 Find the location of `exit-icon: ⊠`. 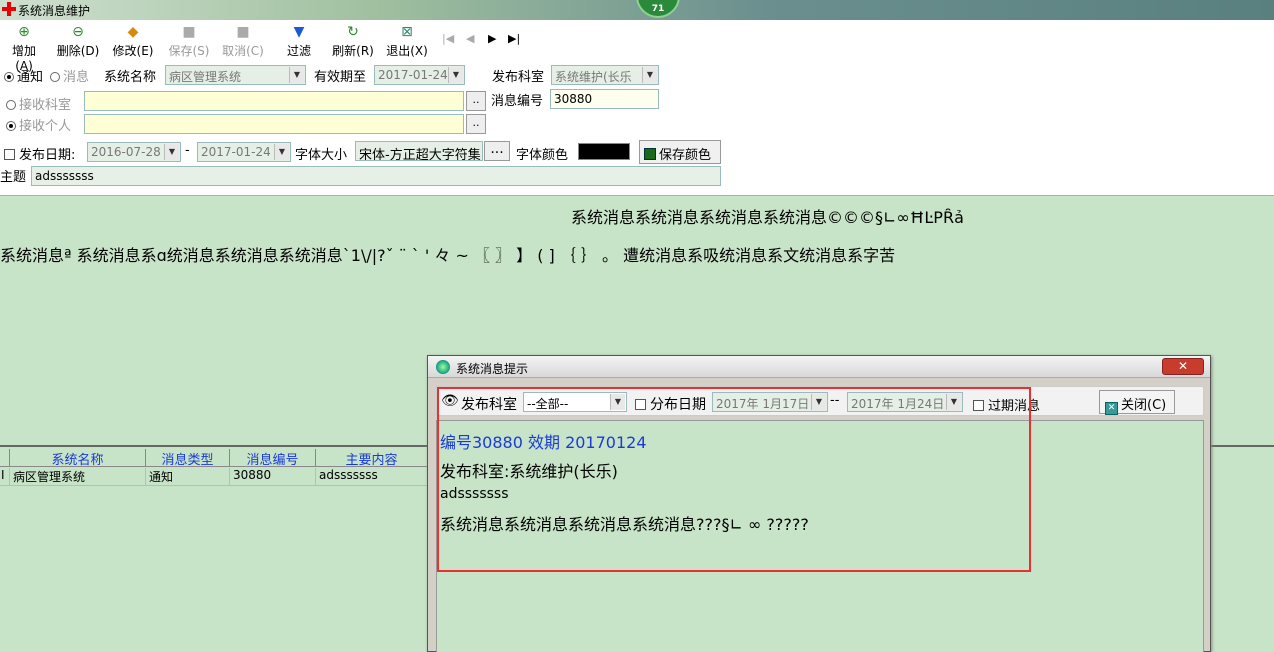

exit-icon: ⊠ is located at coordinates (407, 32).